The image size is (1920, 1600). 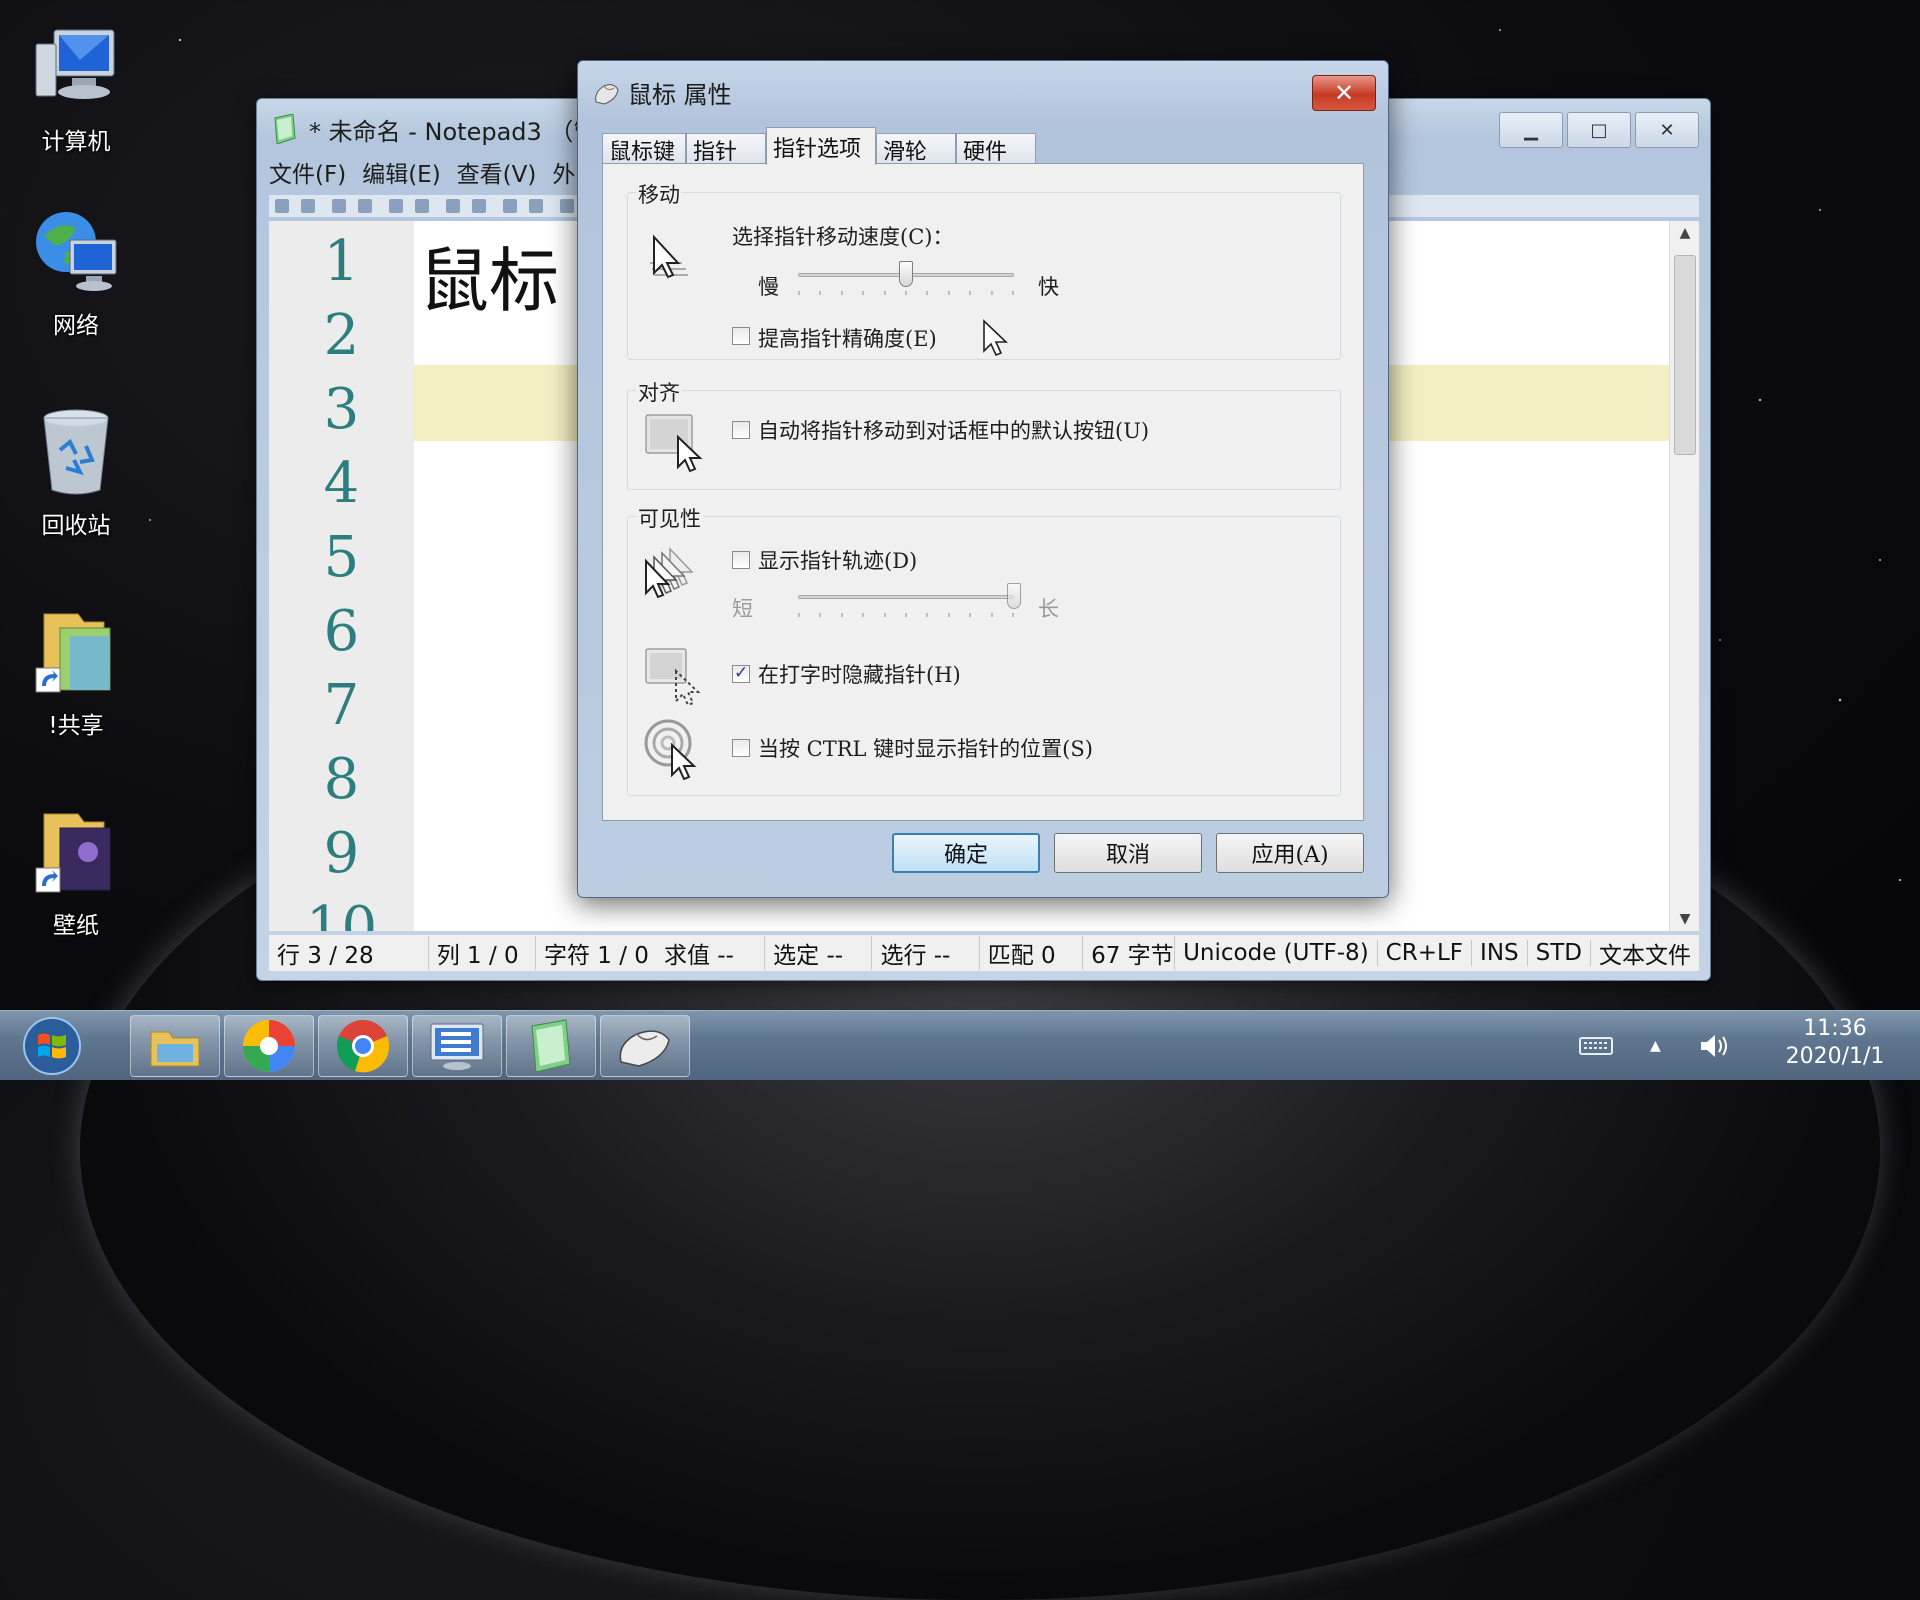 I want to click on redo-icon, so click(x=453, y=206).